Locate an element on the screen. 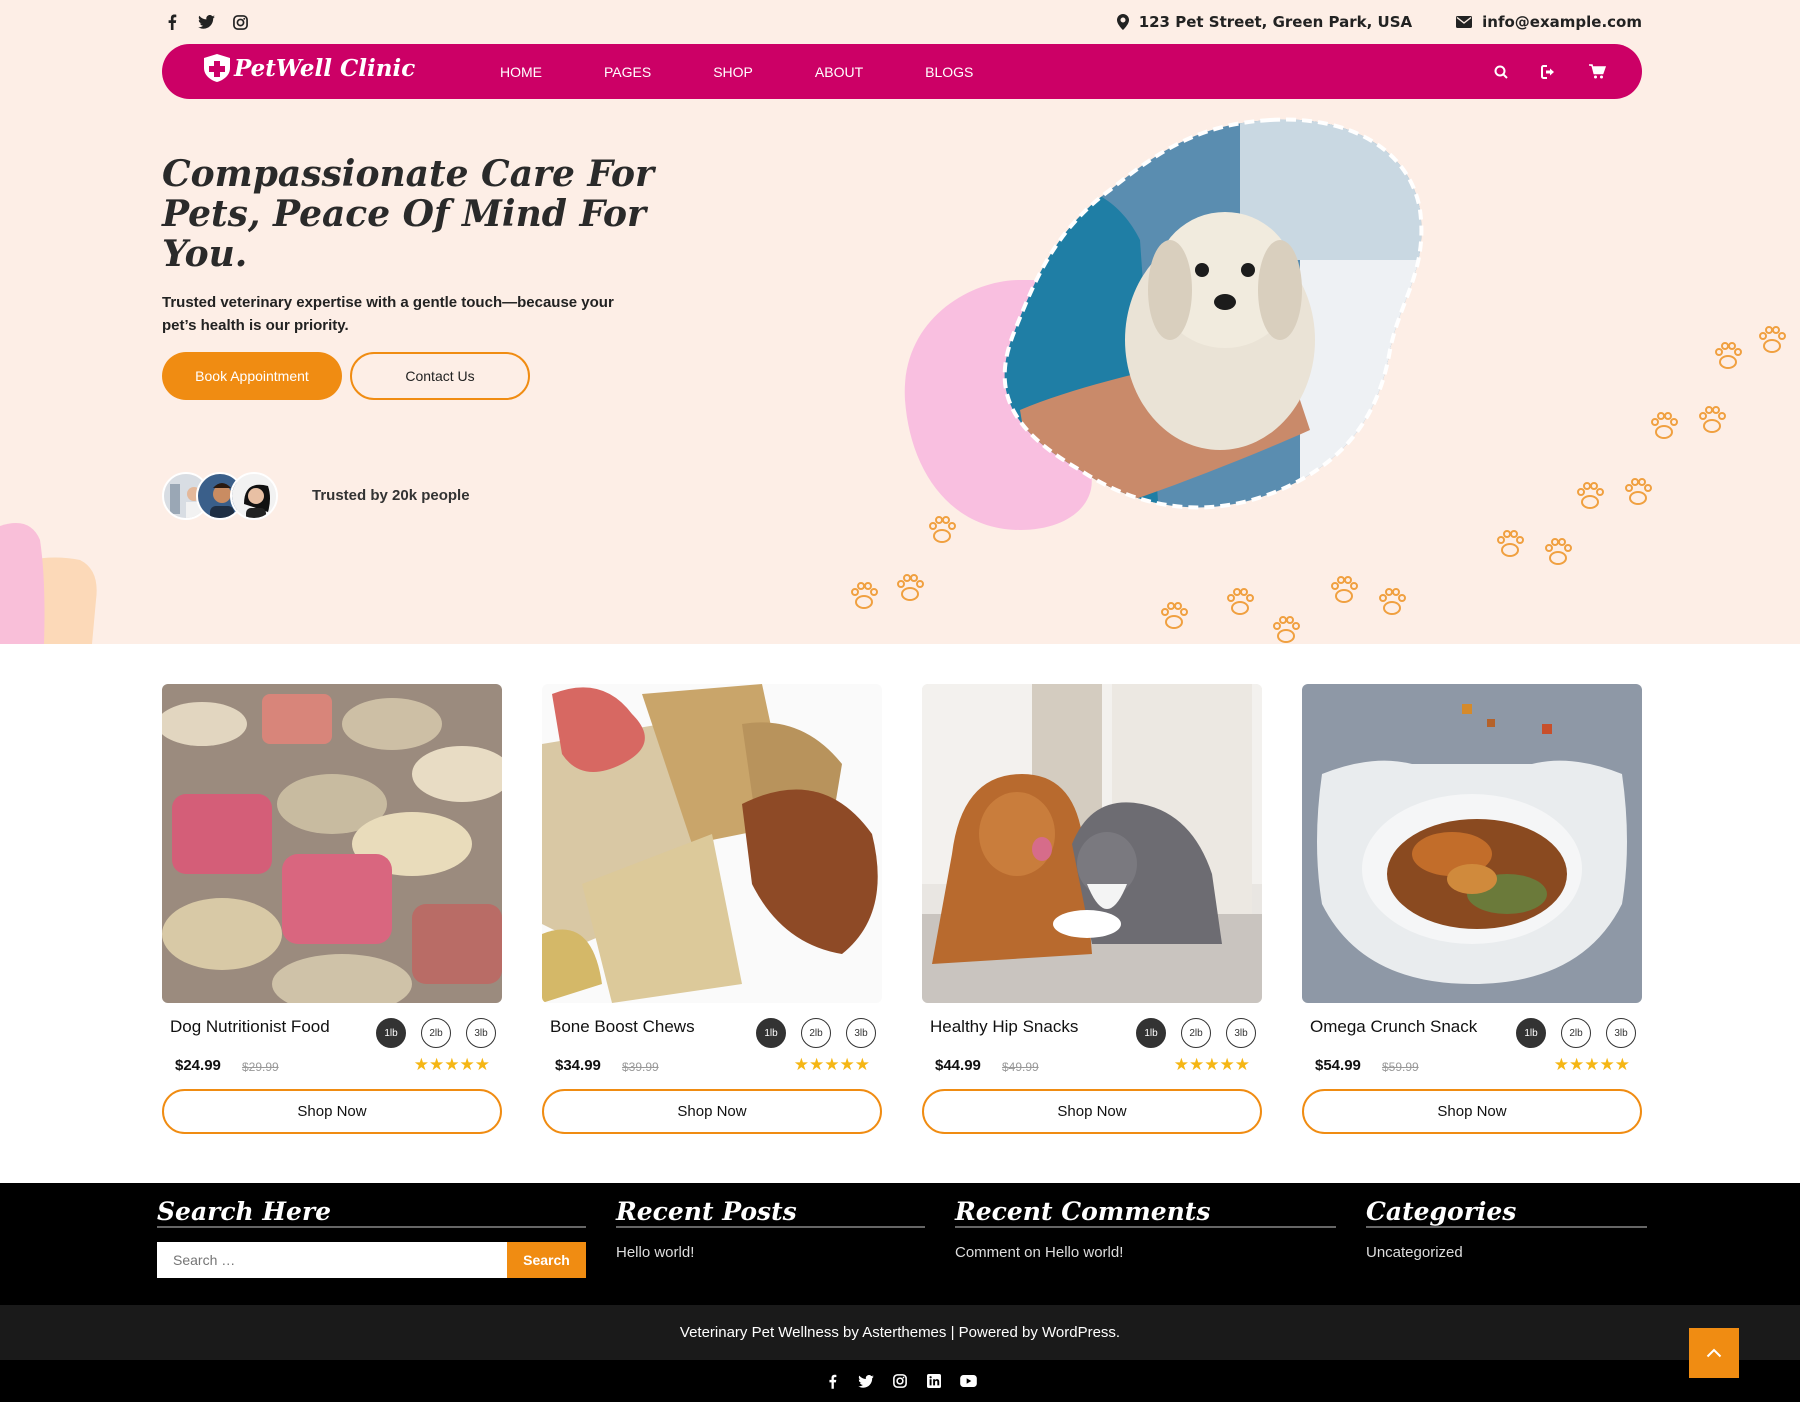 The height and width of the screenshot is (1402, 1800). product-name: Dog Nutritionist Food is located at coordinates (250, 1027).